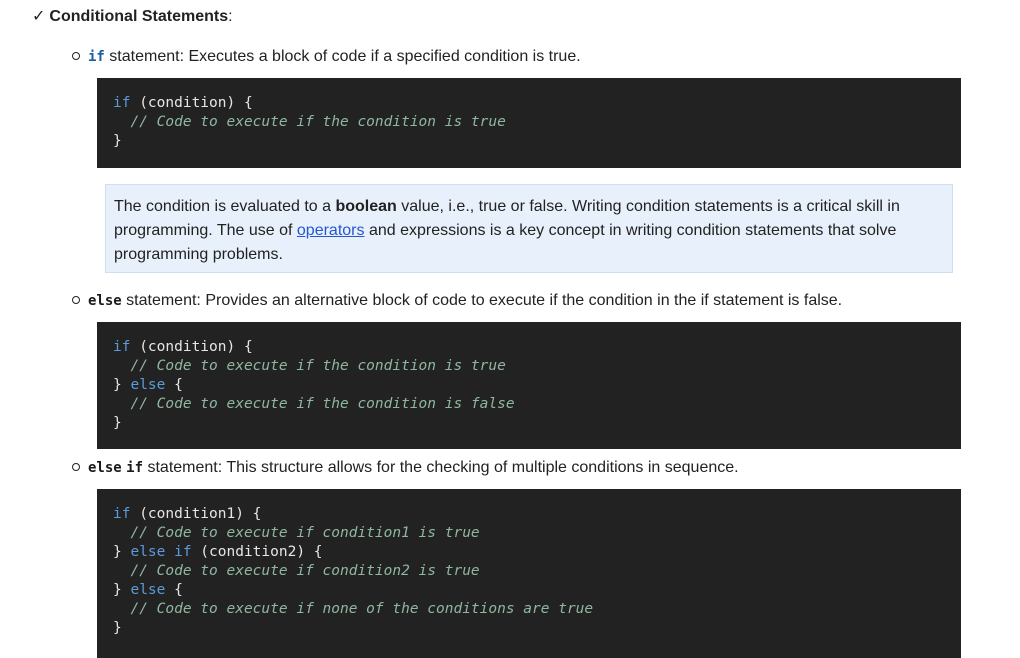 The width and height of the screenshot is (1020, 658). Describe the element at coordinates (537, 552) in the screenshot. I see `code-line: } else if (condition2) {` at that location.